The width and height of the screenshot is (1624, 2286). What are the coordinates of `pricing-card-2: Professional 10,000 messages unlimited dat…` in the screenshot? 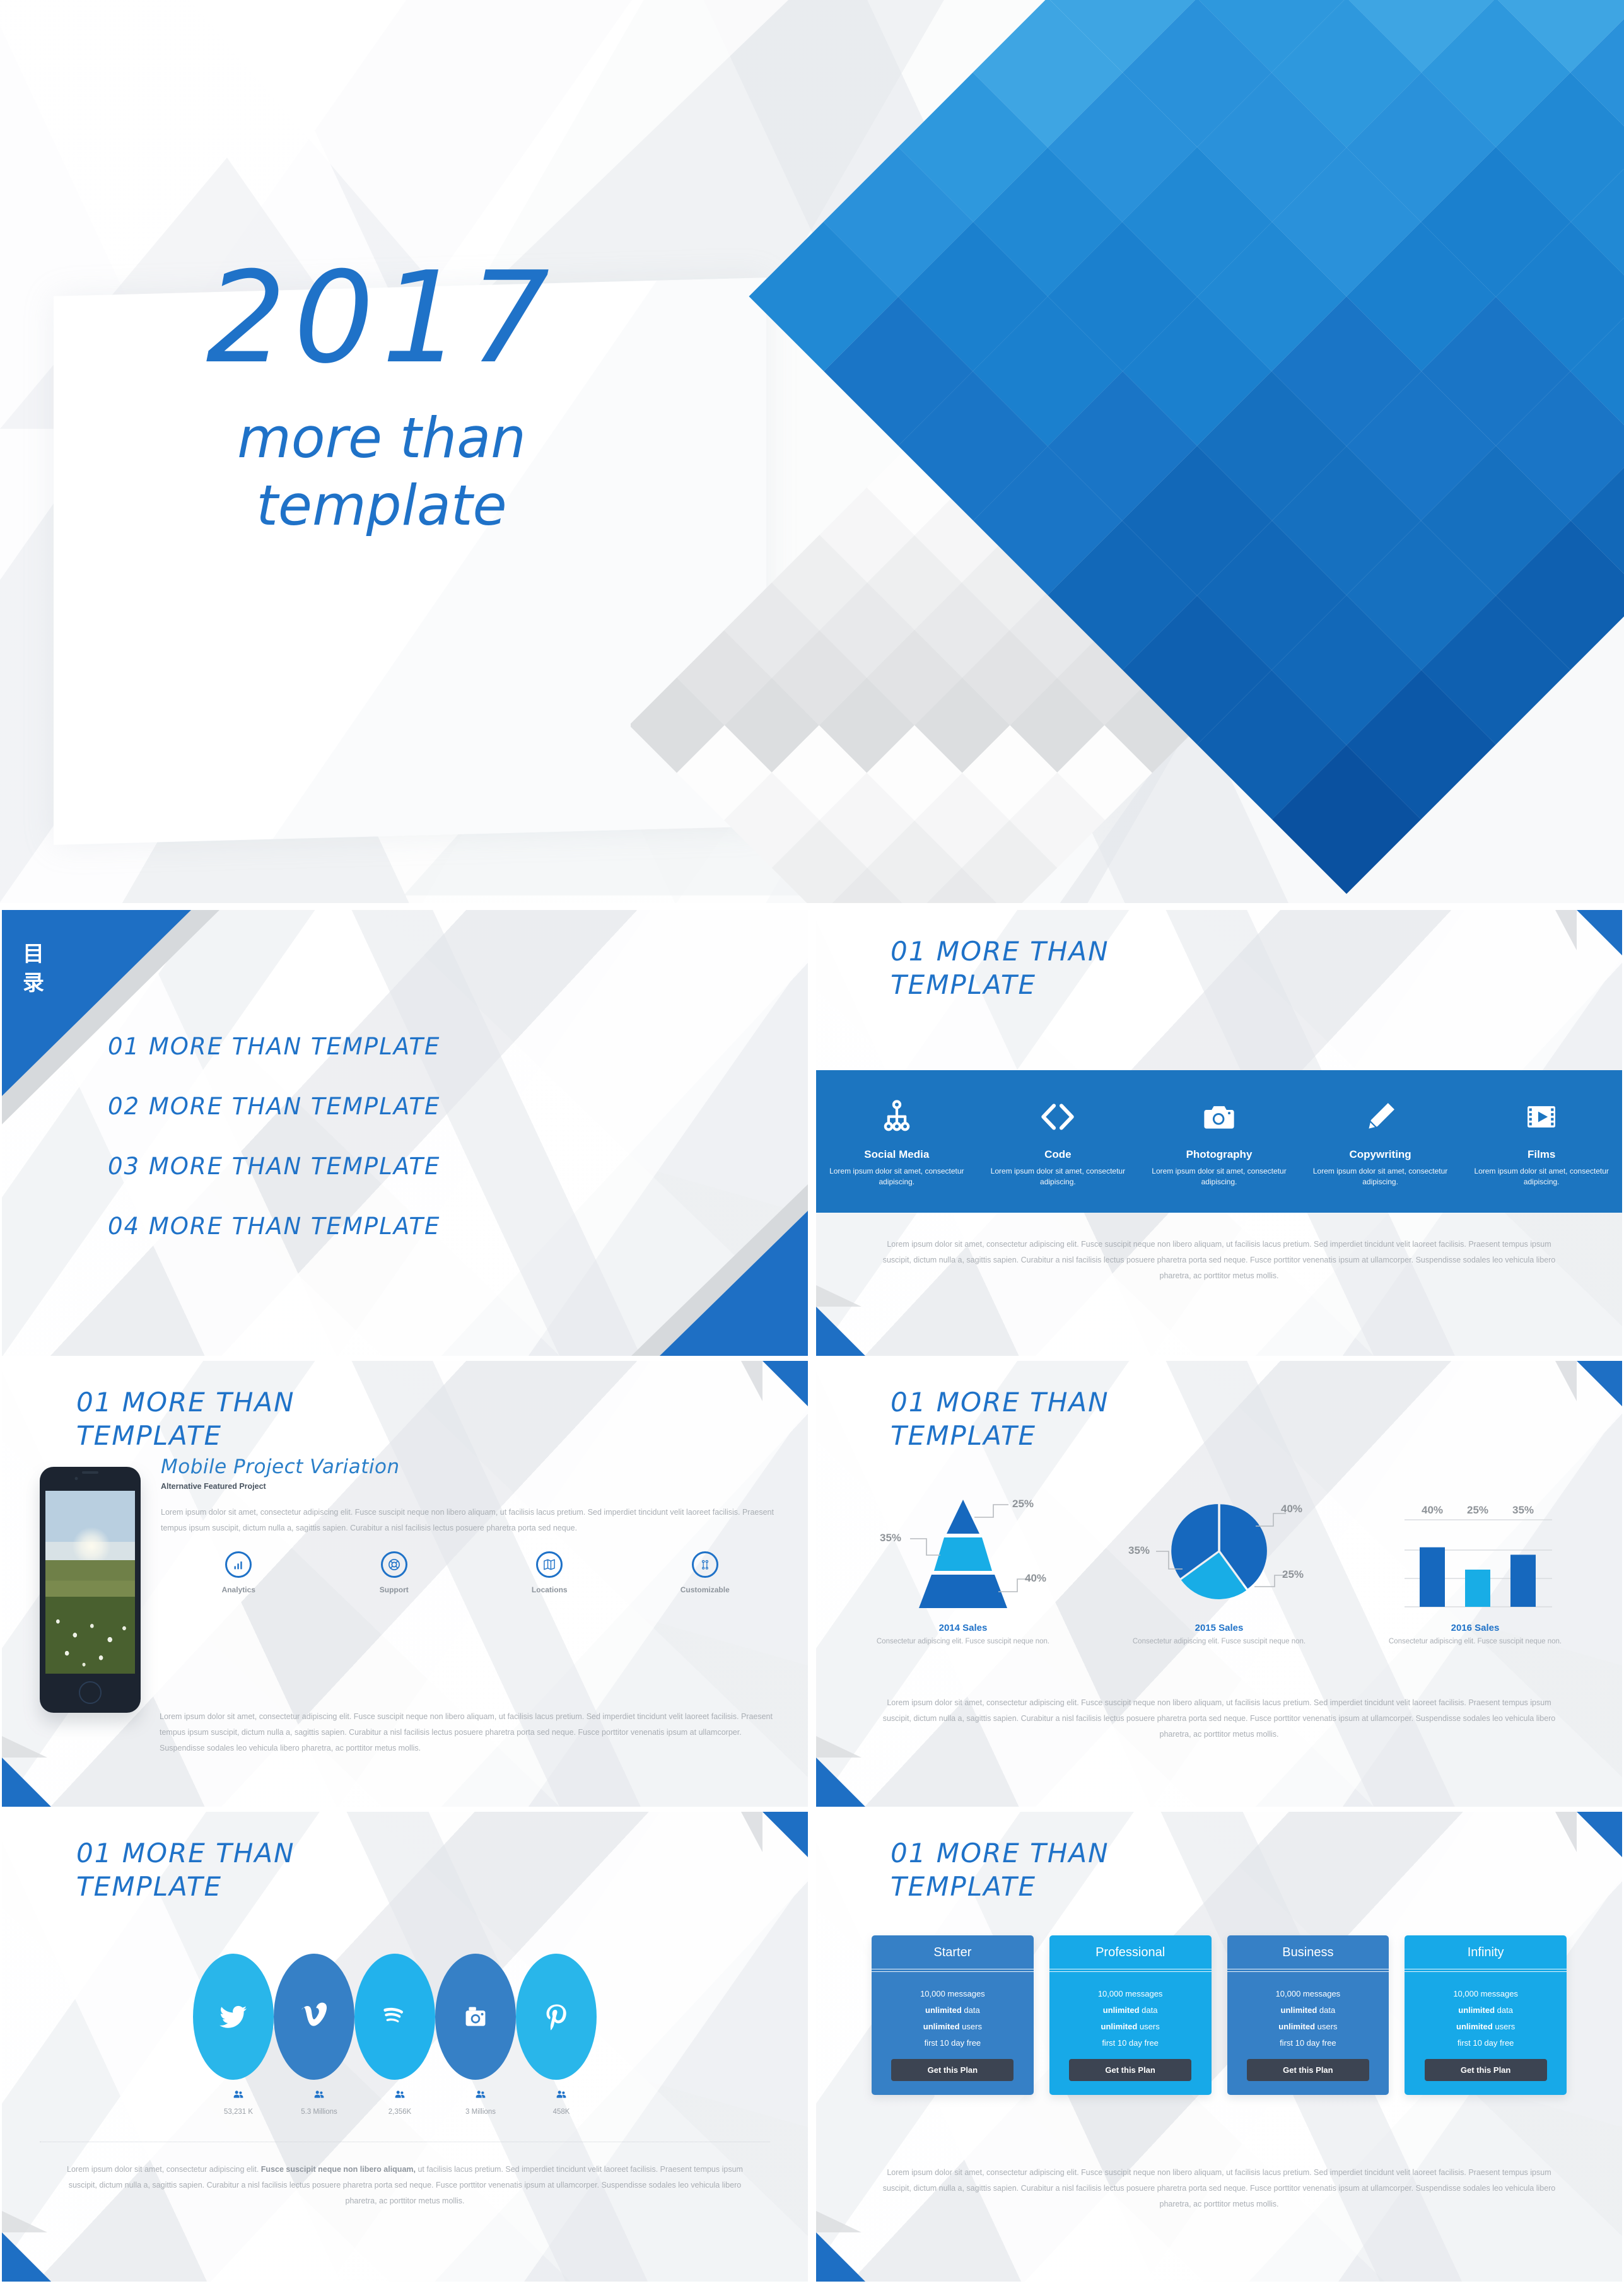 It's located at (1131, 2015).